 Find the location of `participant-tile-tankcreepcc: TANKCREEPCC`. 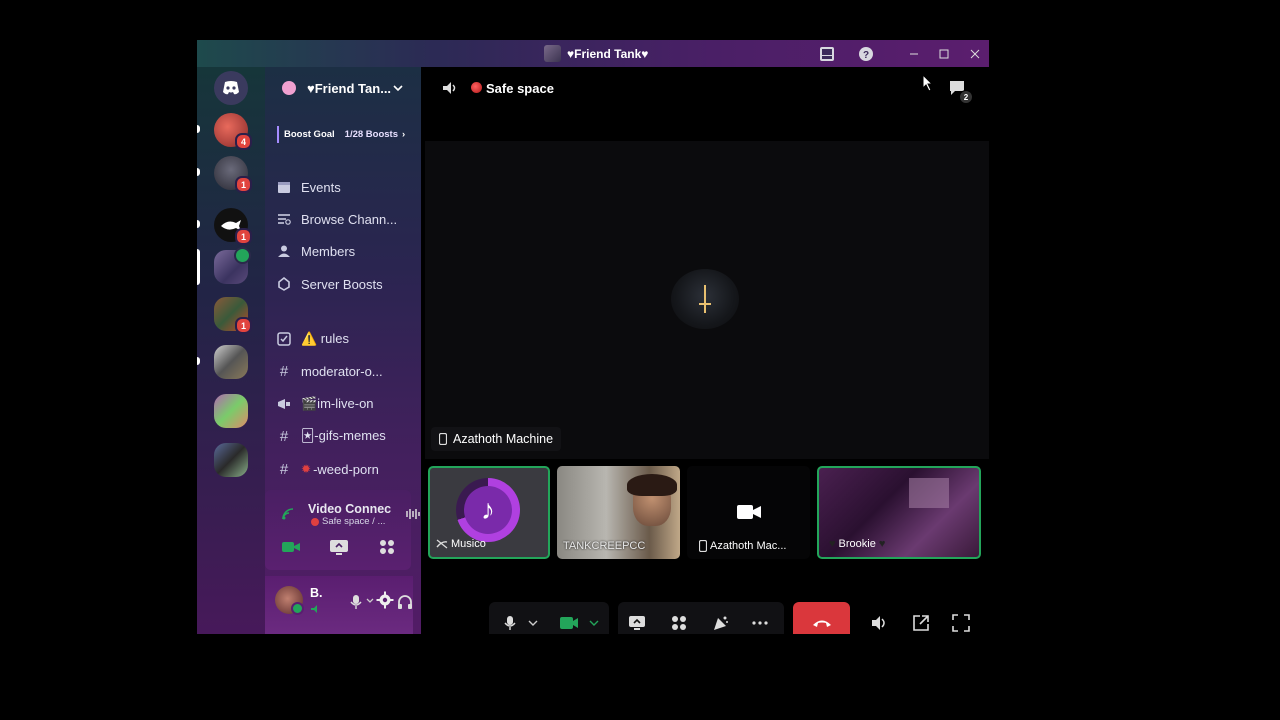

participant-tile-tankcreepcc: TANKCREEPCC is located at coordinates (618, 512).